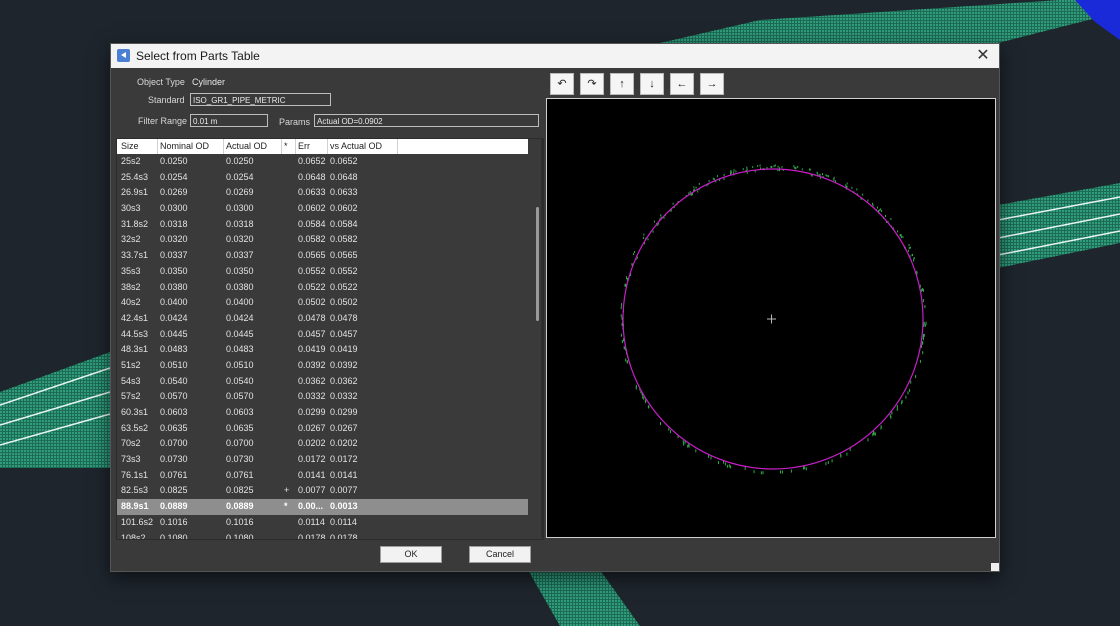  What do you see at coordinates (322, 535) in the screenshot?
I see `table-row: 108s2 0.1080 0.1080 0.0178 0.0178` at bounding box center [322, 535].